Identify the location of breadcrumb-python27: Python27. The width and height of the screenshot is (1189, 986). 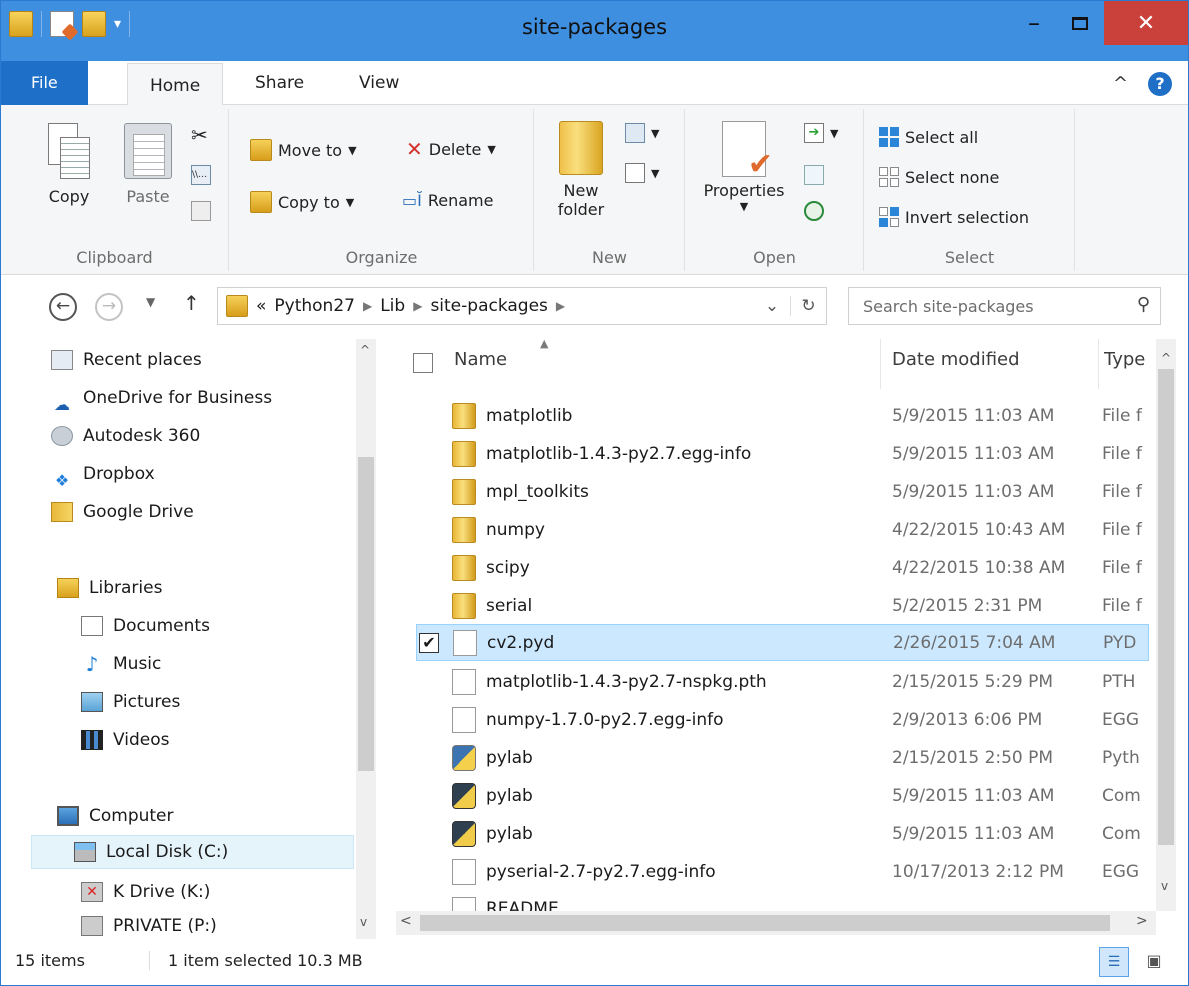
(314, 306).